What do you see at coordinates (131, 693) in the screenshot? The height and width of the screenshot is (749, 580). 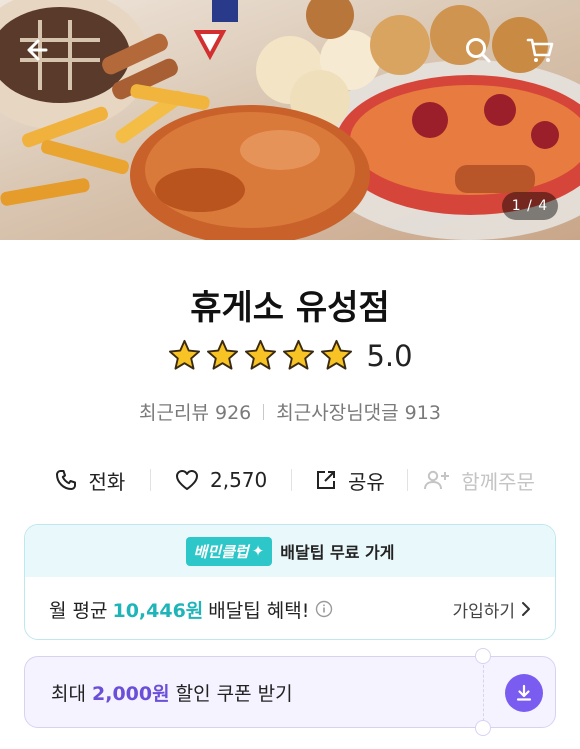 I see `coupon-amount: 2,000원` at bounding box center [131, 693].